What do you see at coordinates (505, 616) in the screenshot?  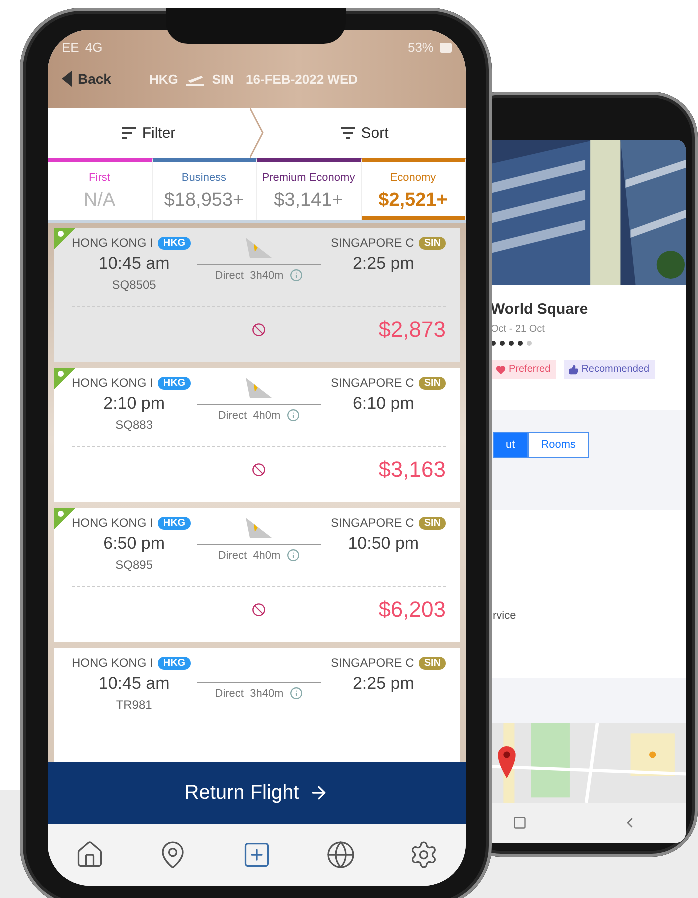 I see `description-text: rvice` at bounding box center [505, 616].